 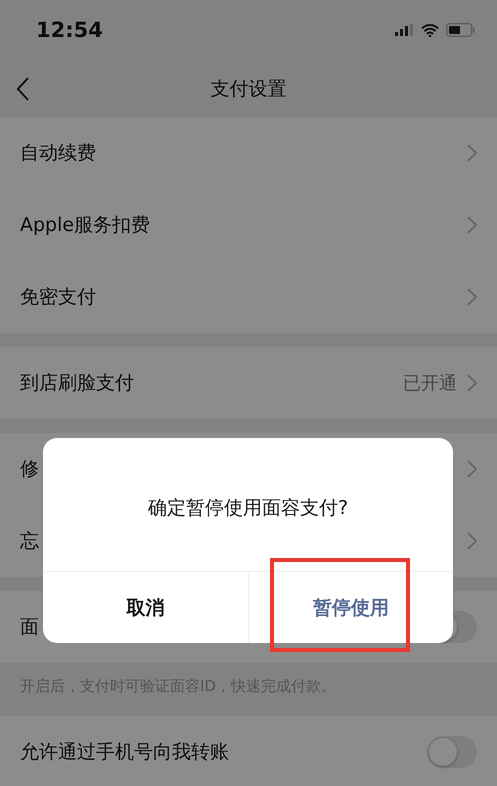 What do you see at coordinates (350, 607) in the screenshot?
I see `confirm-button: 暂停使用` at bounding box center [350, 607].